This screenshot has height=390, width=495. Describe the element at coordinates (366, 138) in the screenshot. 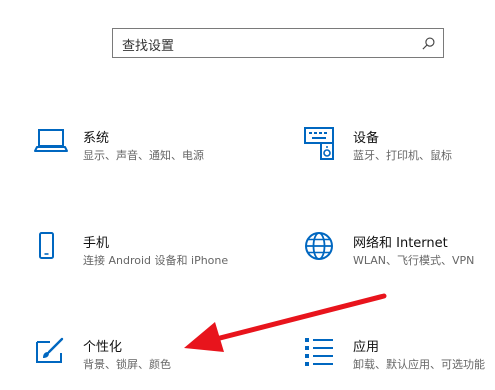

I see `tile-devices-title: 设备` at that location.